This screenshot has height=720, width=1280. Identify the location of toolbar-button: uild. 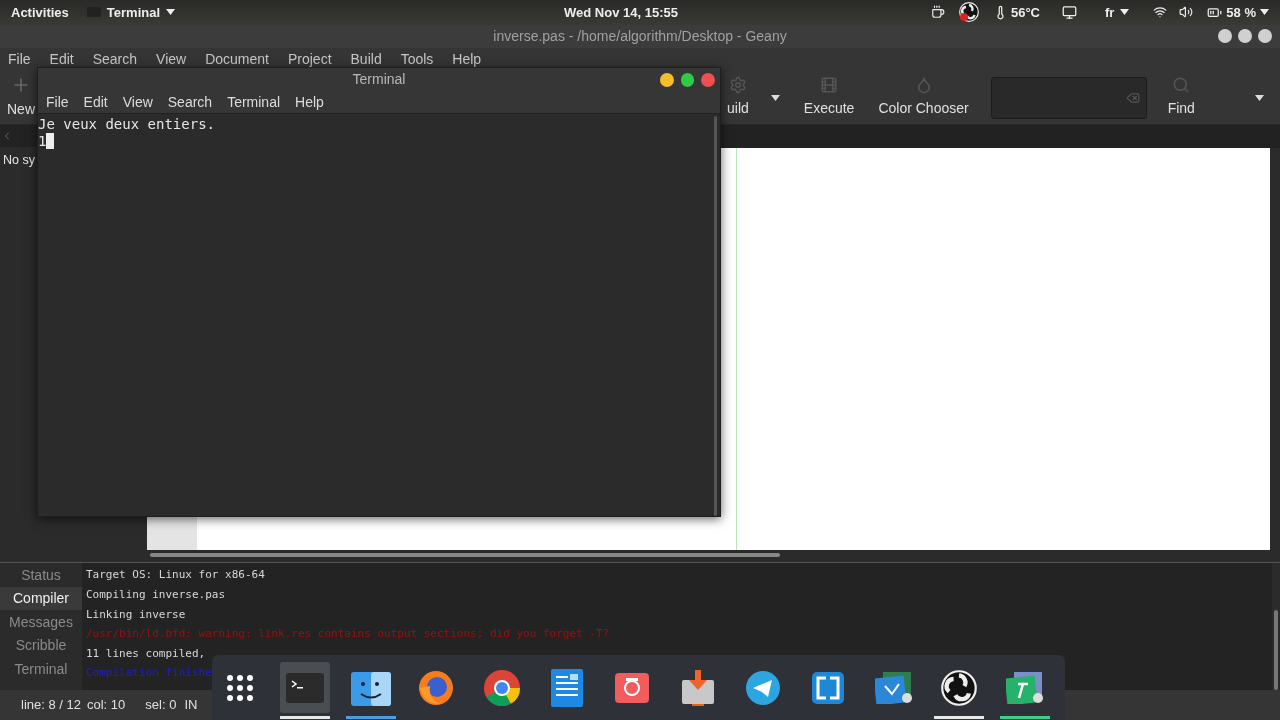
(738, 98).